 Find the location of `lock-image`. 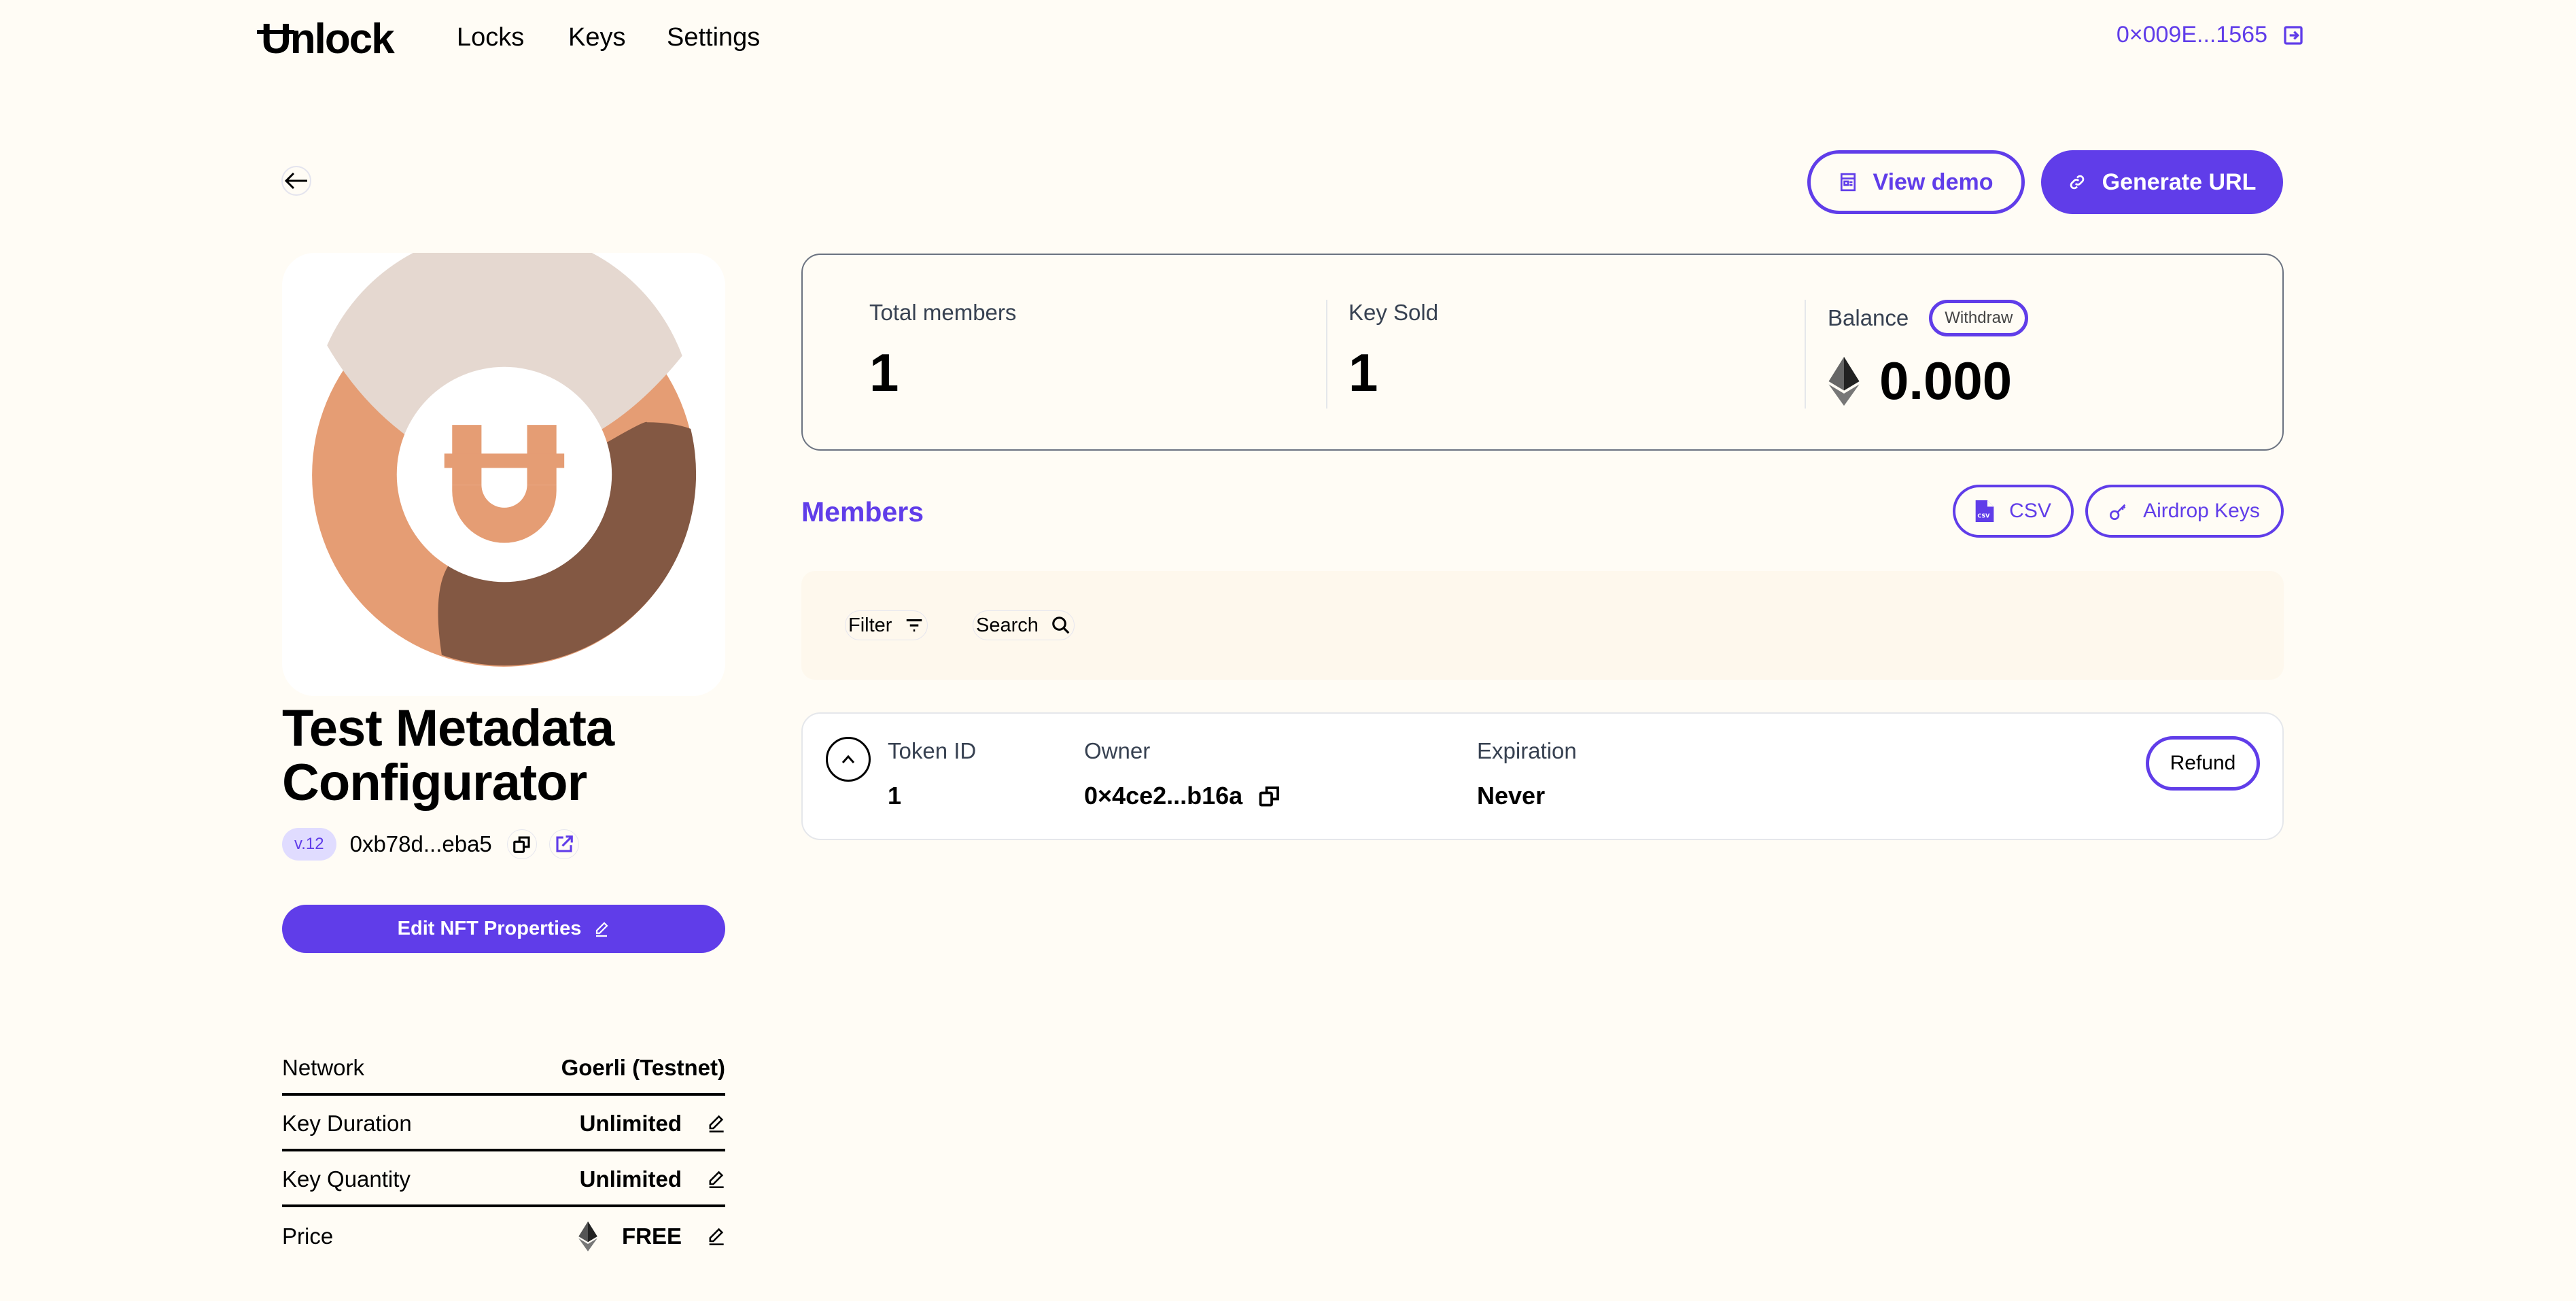

lock-image is located at coordinates (503, 474).